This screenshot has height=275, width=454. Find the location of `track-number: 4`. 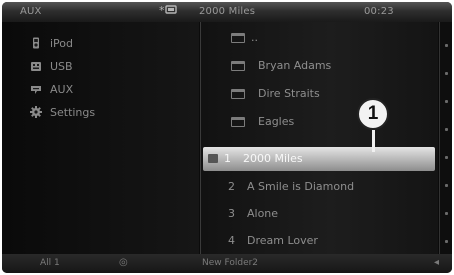

track-number: 4 is located at coordinates (231, 240).